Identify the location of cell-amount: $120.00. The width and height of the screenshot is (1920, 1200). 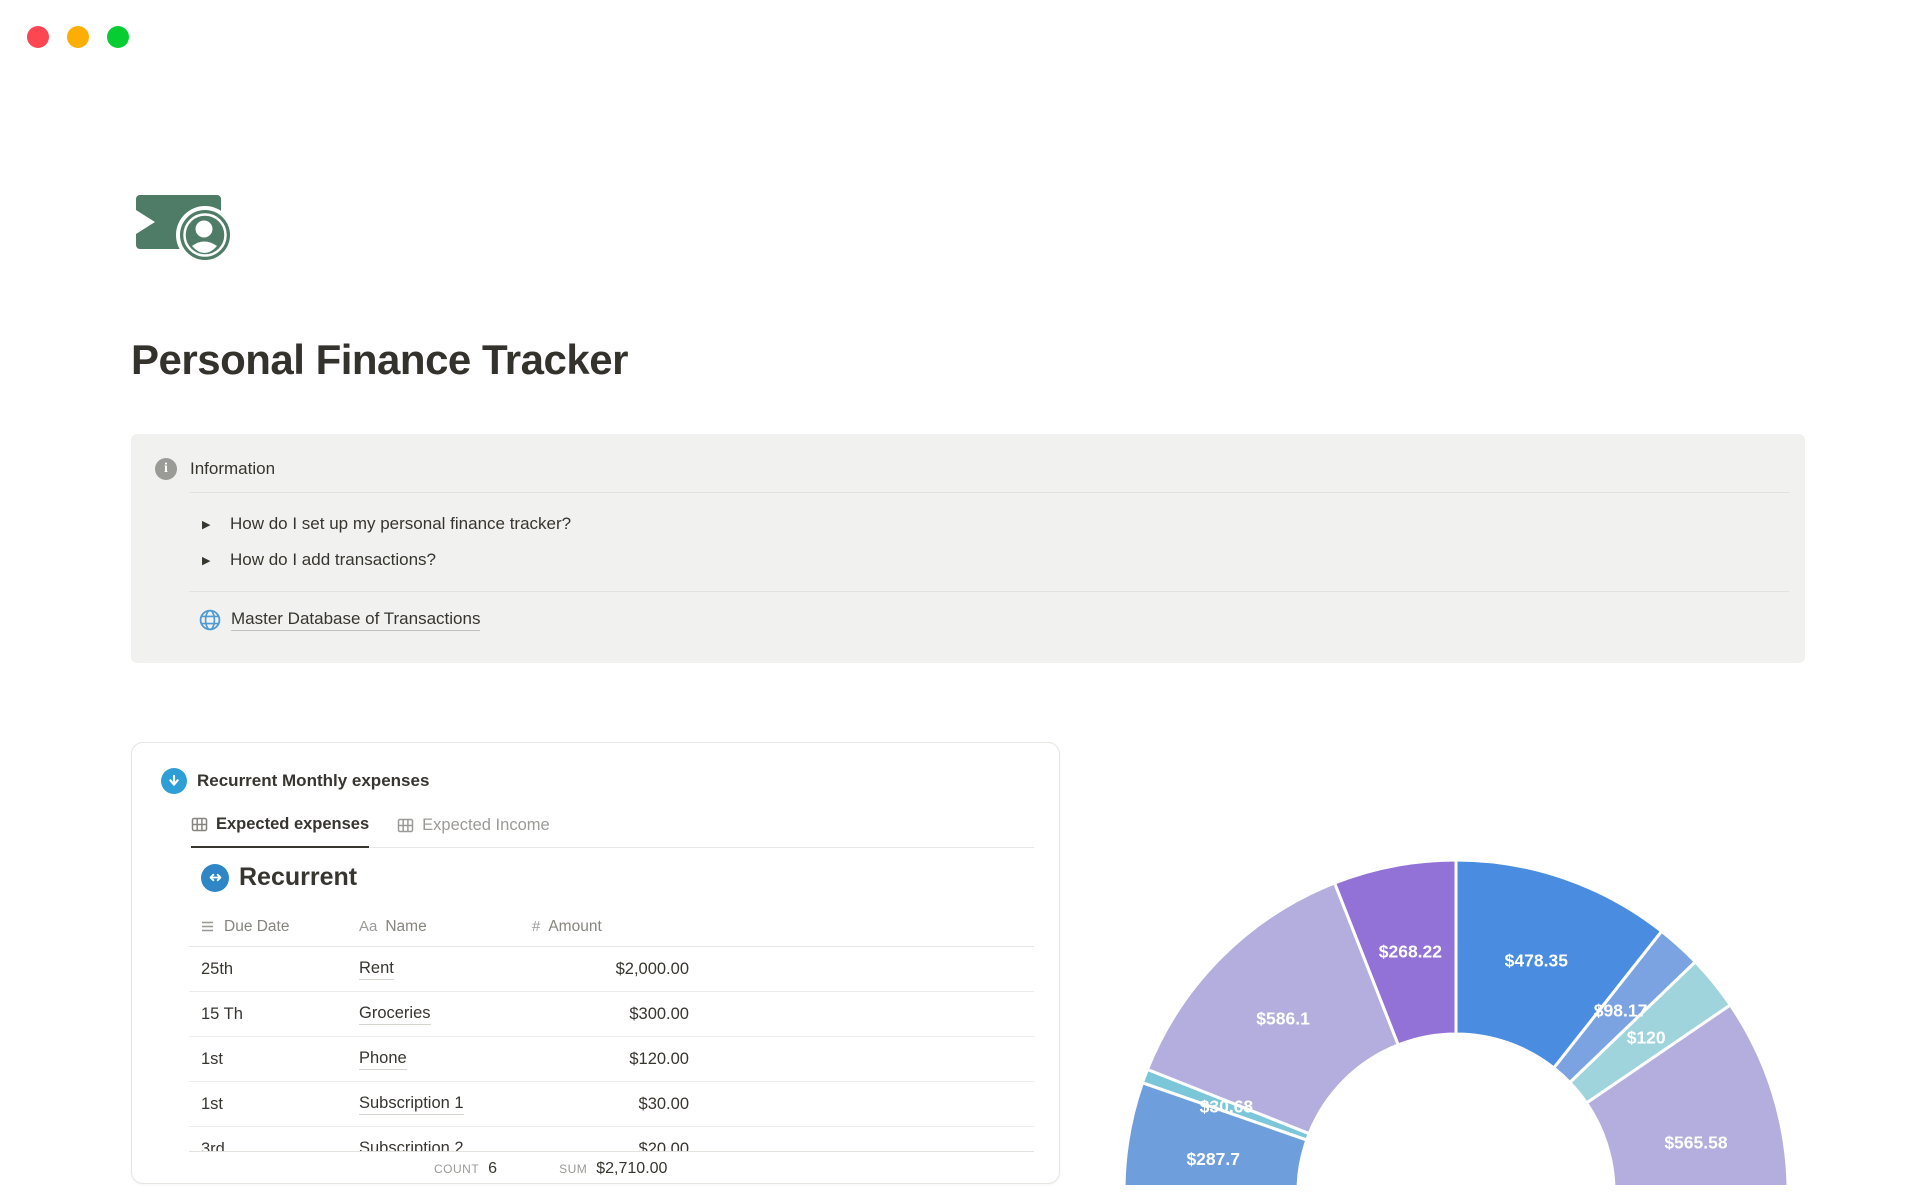
(610, 1059).